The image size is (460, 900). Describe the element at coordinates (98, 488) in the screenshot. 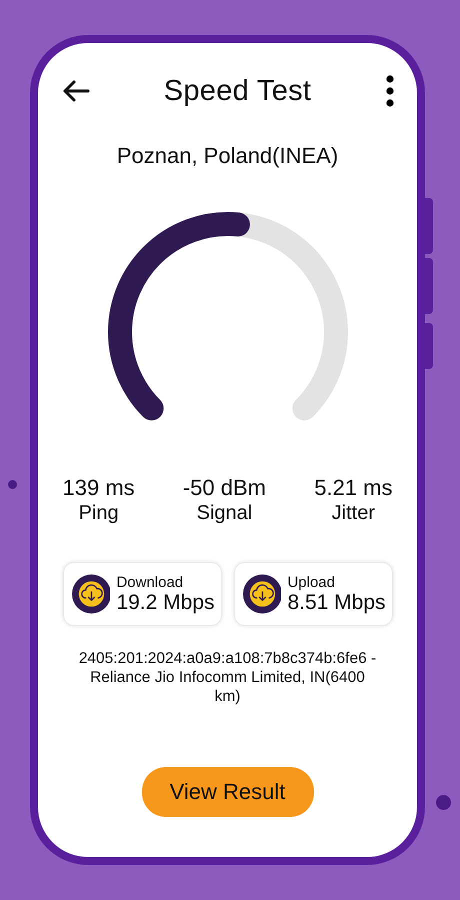

I see `stat-value: 139 ms` at that location.